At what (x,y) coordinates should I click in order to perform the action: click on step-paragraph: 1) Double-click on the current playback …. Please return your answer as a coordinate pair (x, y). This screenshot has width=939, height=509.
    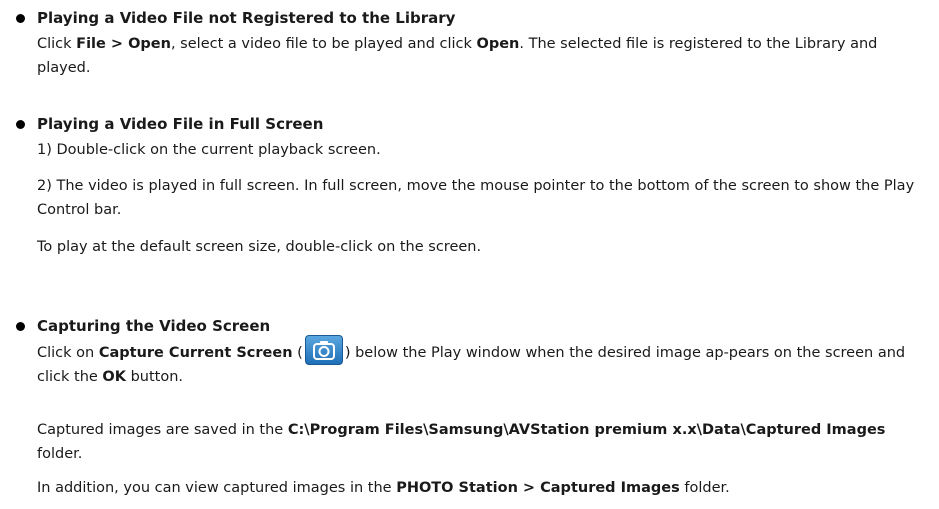
    Looking at the image, I should click on (209, 150).